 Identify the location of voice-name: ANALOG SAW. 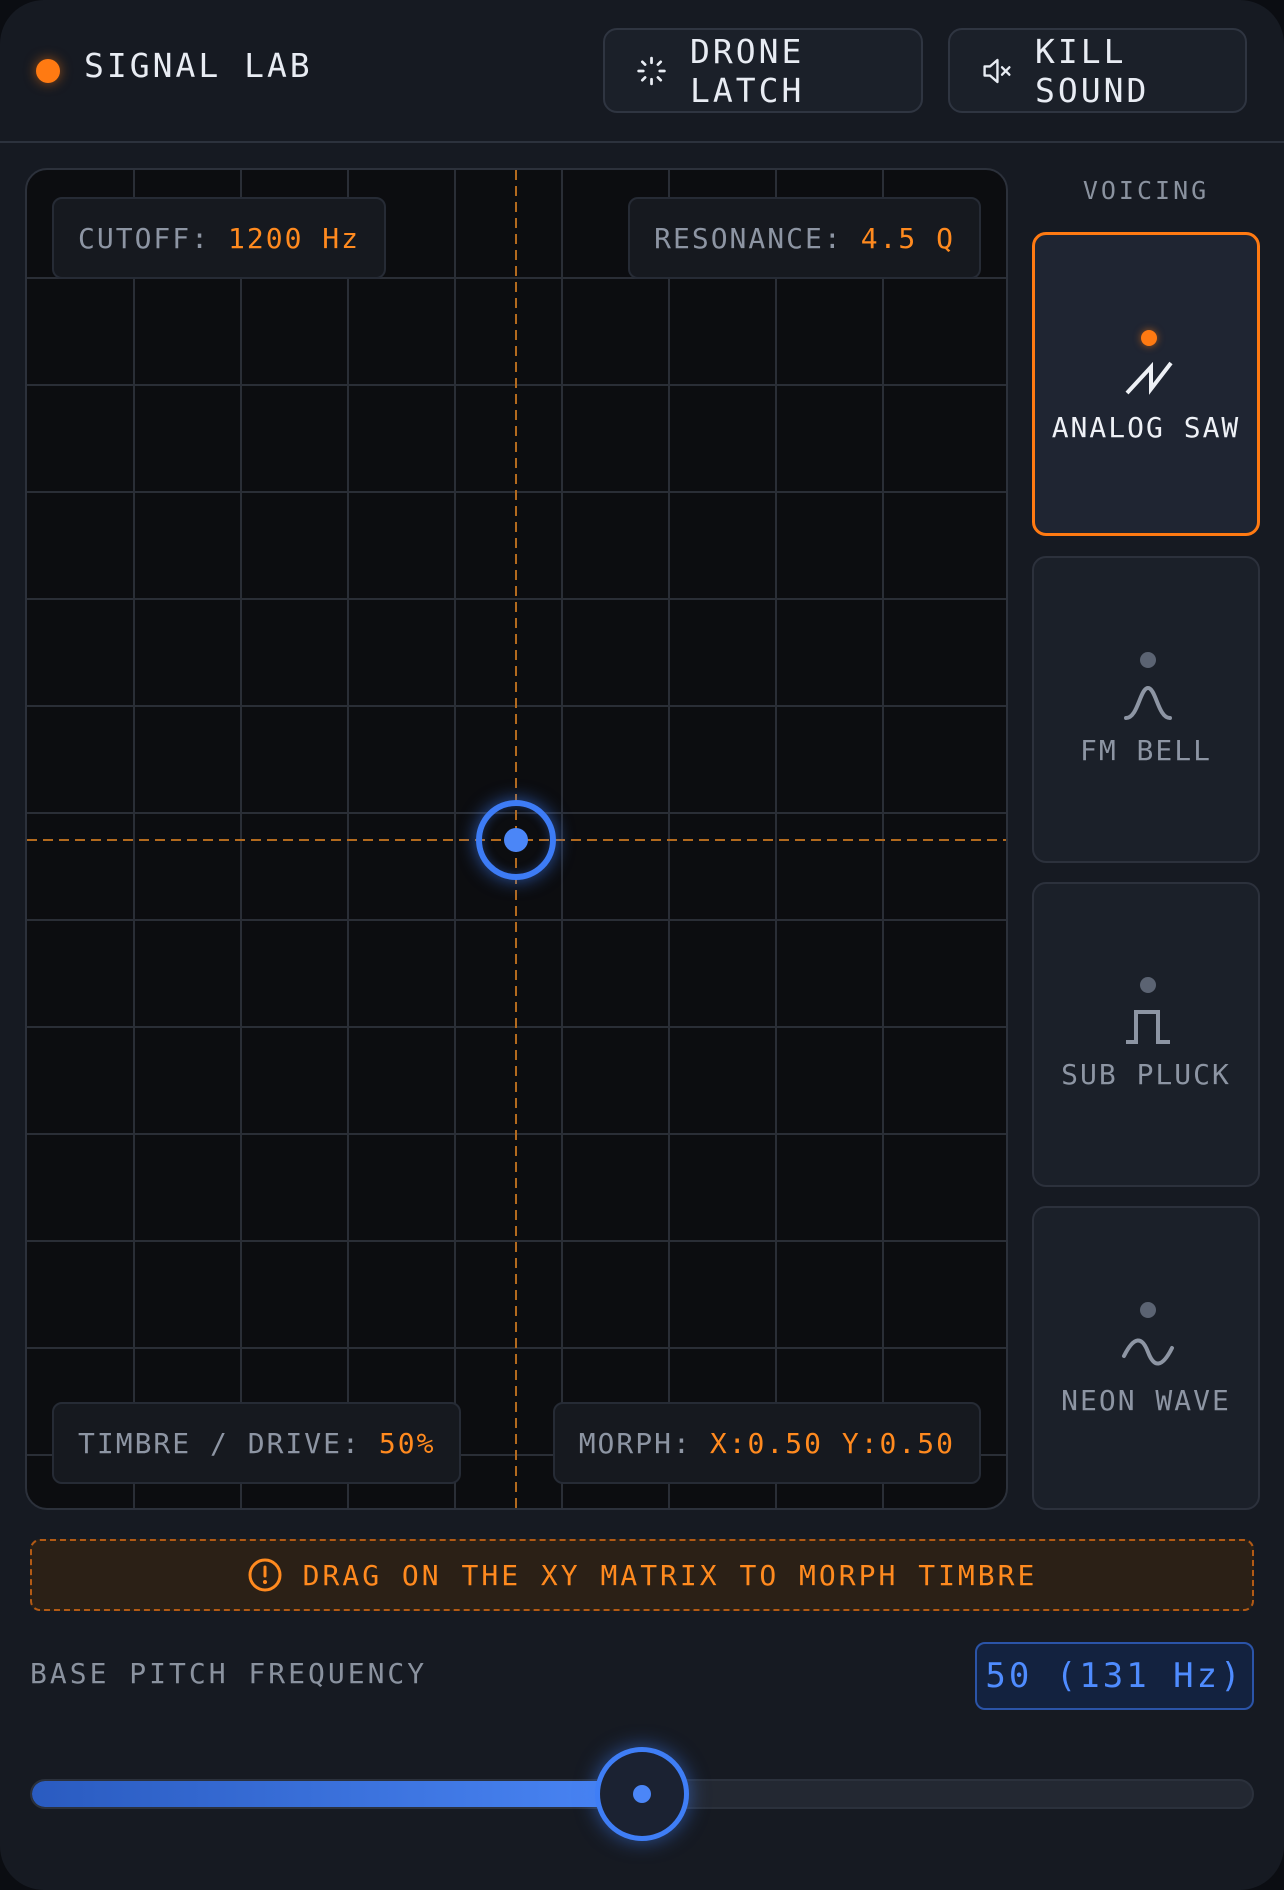
(1146, 427).